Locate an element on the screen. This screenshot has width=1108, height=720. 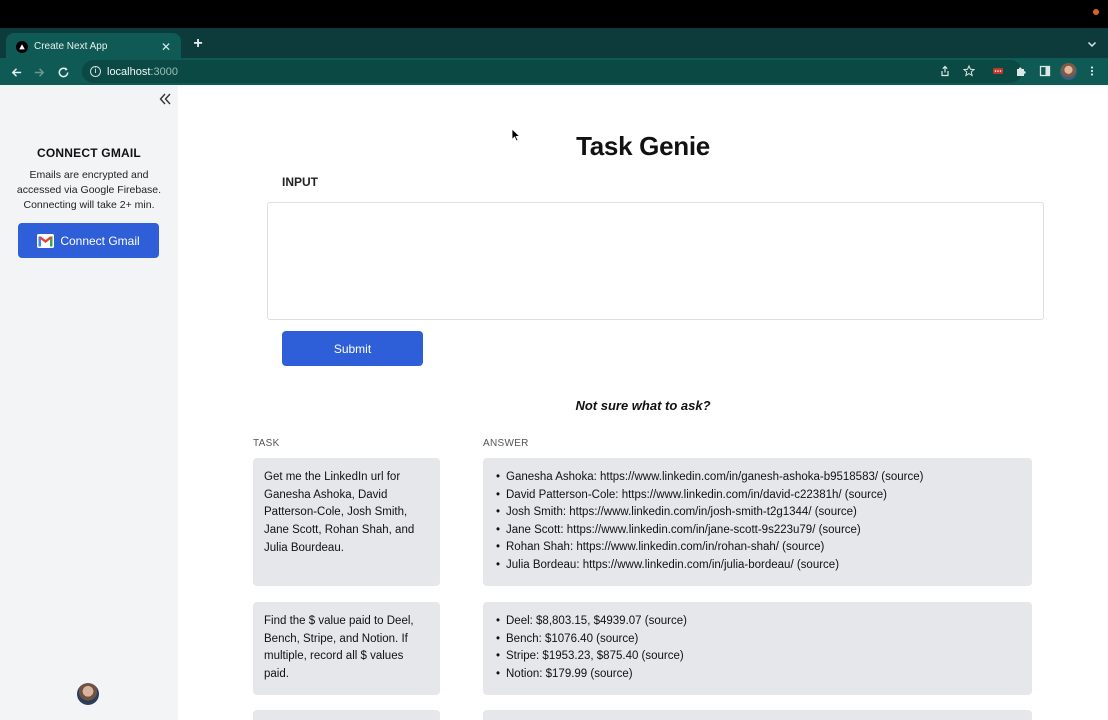
browser-tab: Create Next App ✕ is located at coordinates (93, 46).